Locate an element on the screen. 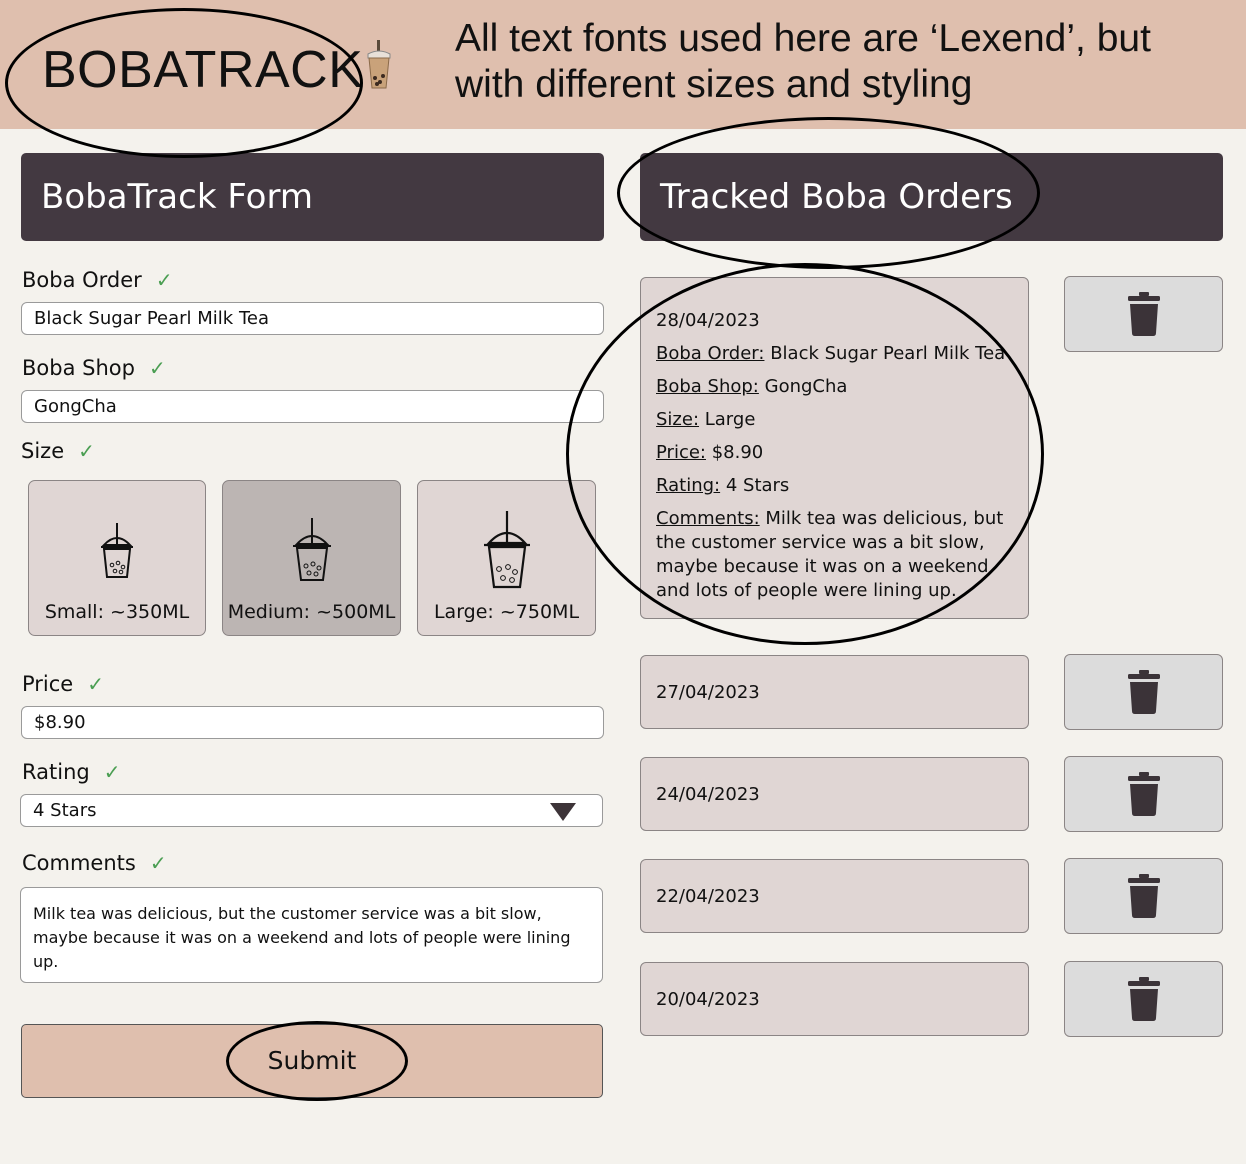 The image size is (1246, 1164). size-option-label: Small: ~350ML is located at coordinates (117, 612).